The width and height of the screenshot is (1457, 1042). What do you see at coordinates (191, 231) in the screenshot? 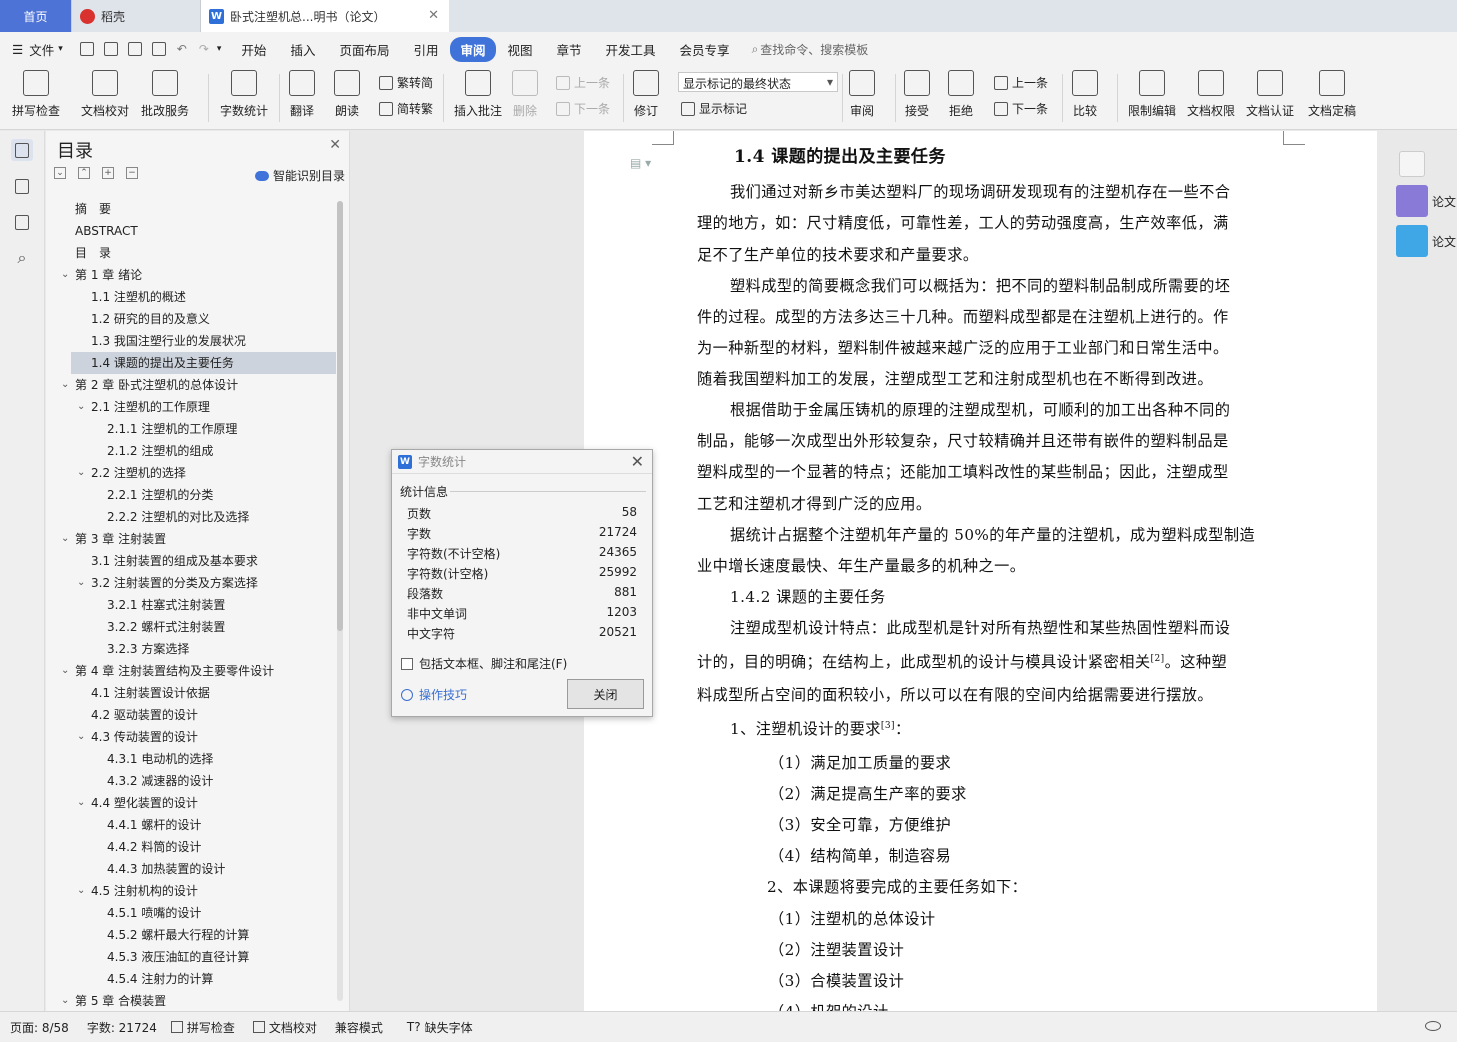
I see `toc-item: ABSTRACT` at bounding box center [191, 231].